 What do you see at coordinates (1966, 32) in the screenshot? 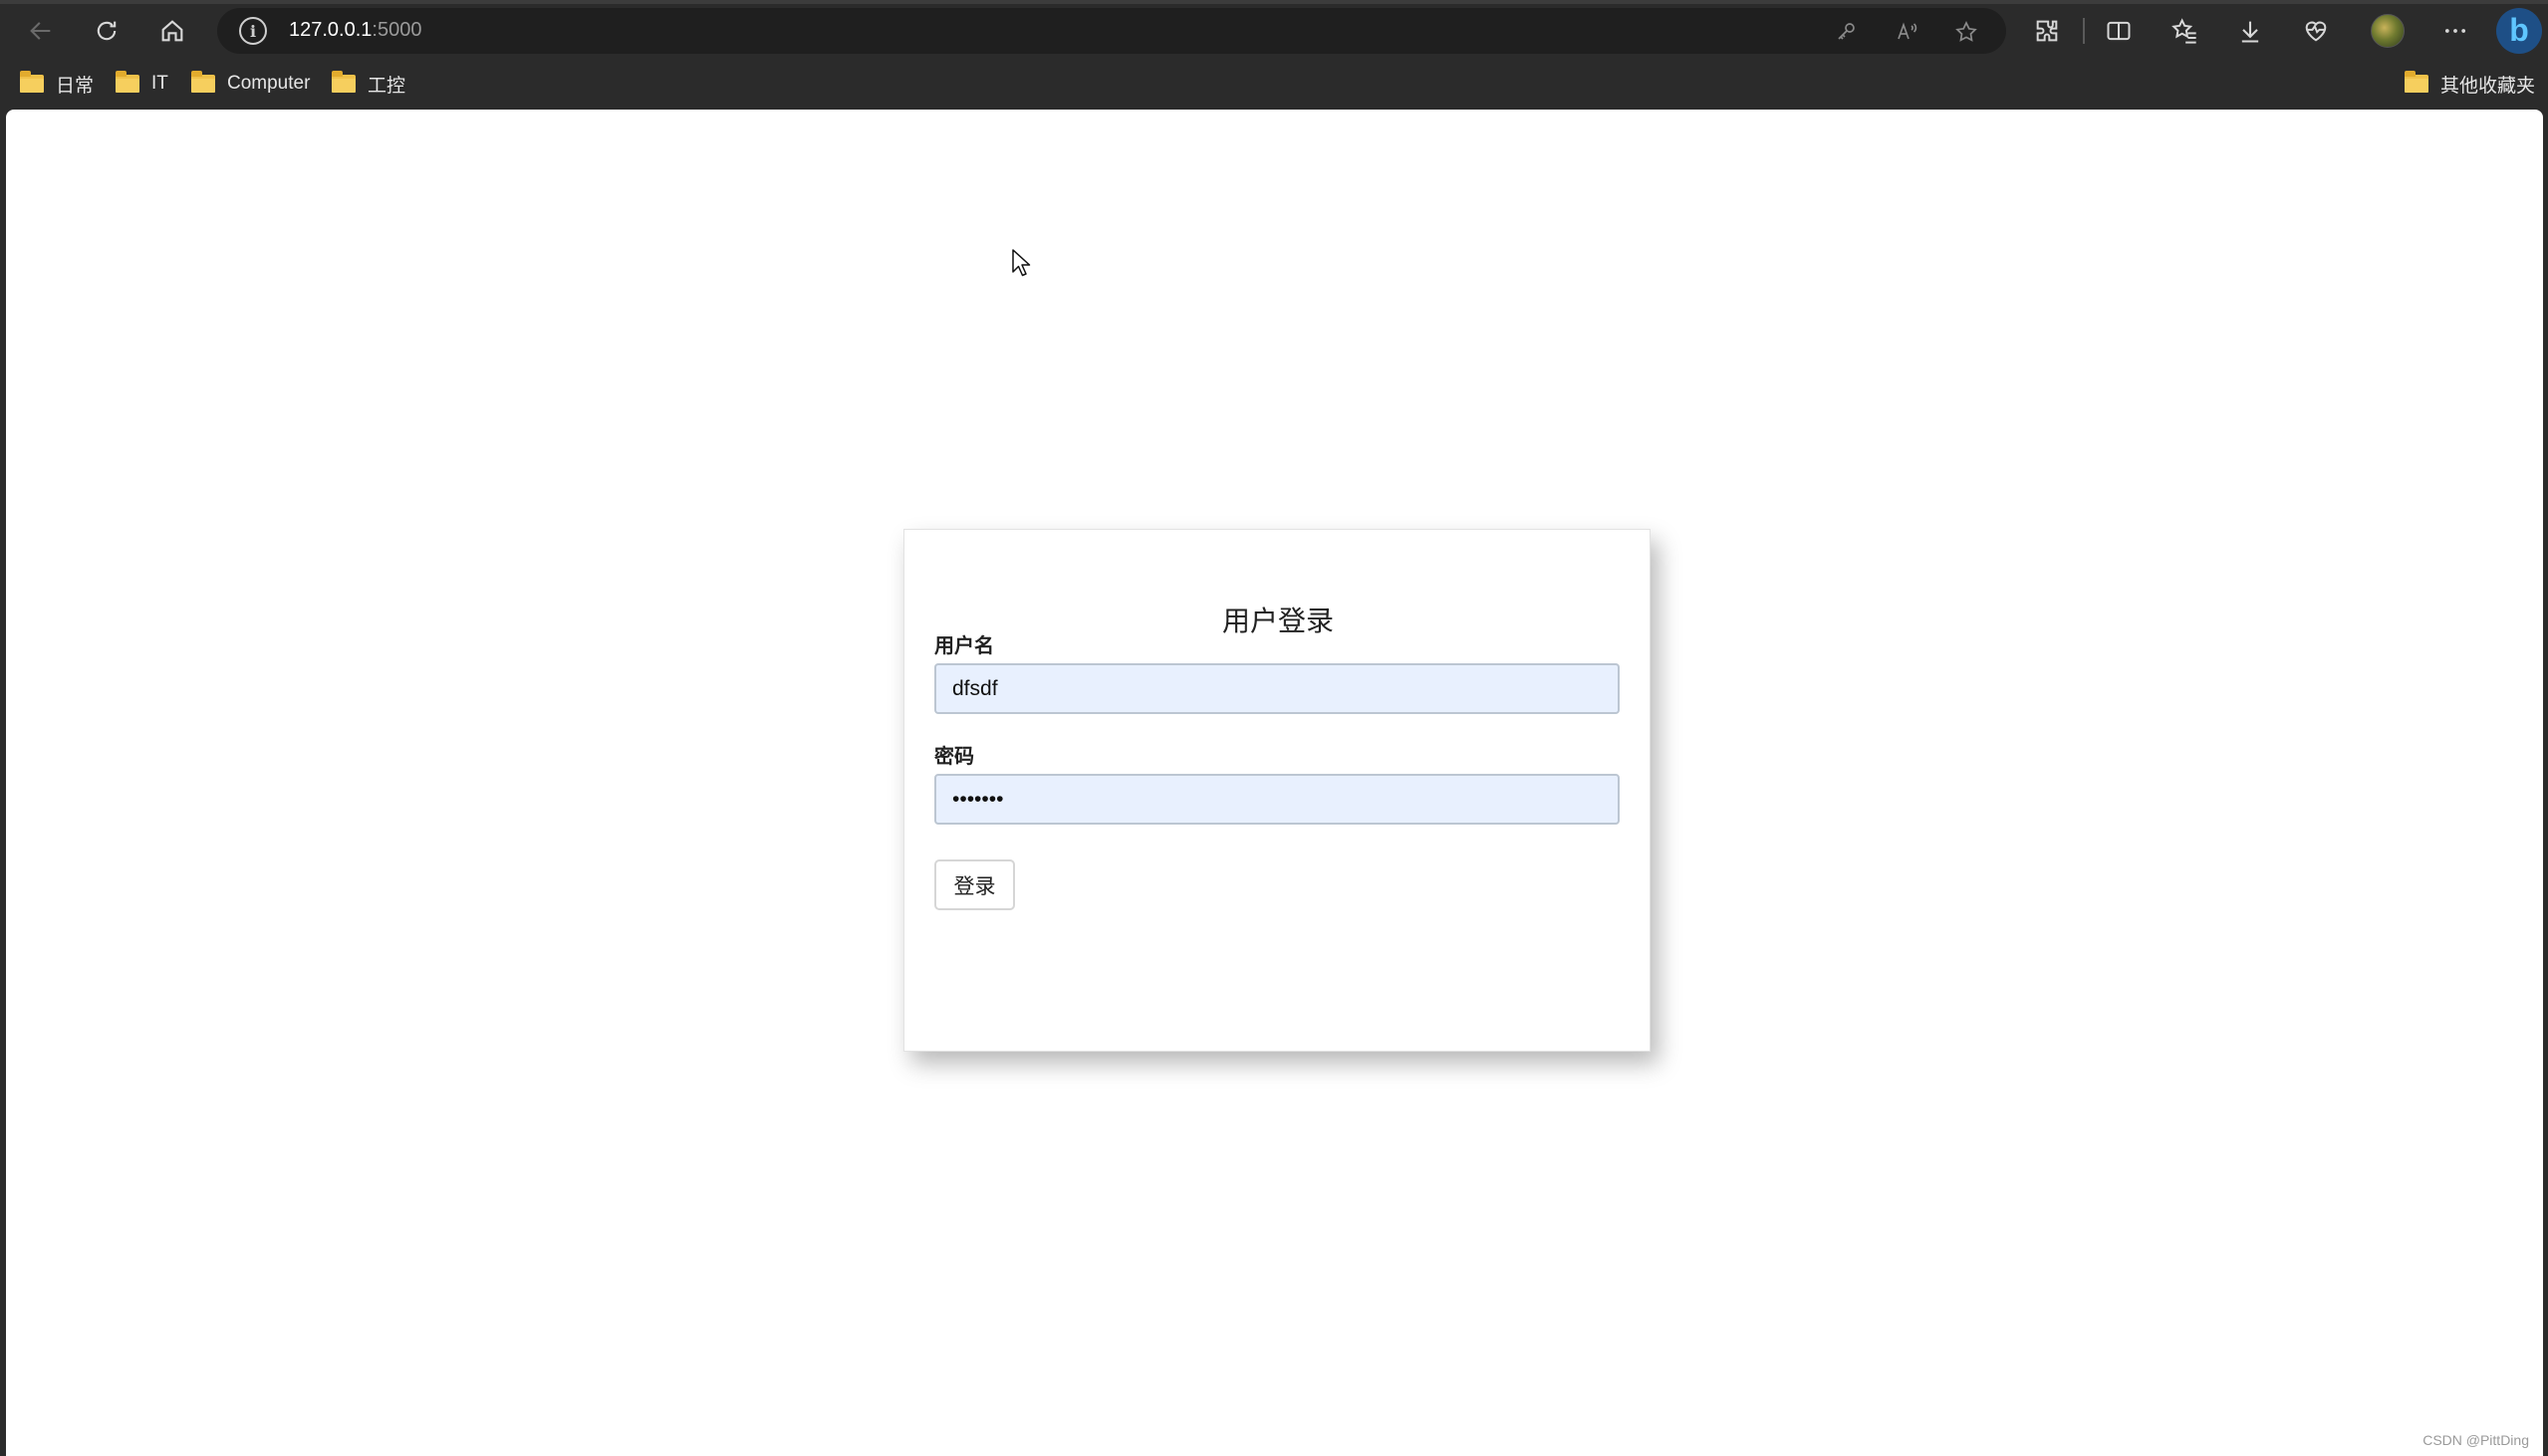
I see `favorite-star-icon` at bounding box center [1966, 32].